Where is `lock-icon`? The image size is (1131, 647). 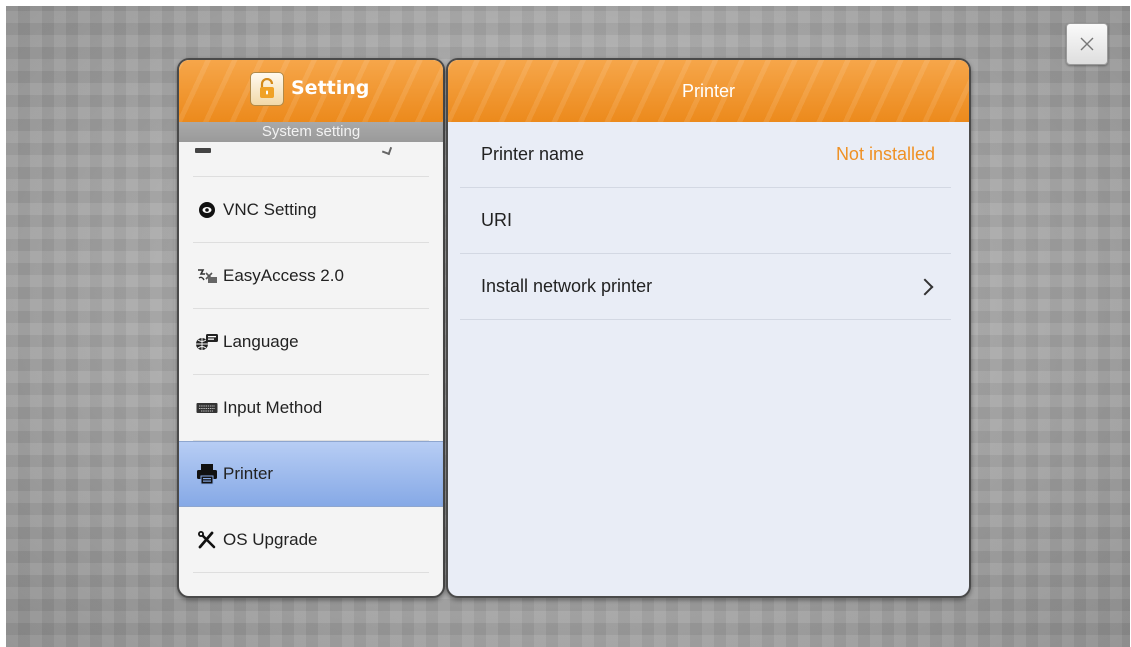 lock-icon is located at coordinates (267, 88).